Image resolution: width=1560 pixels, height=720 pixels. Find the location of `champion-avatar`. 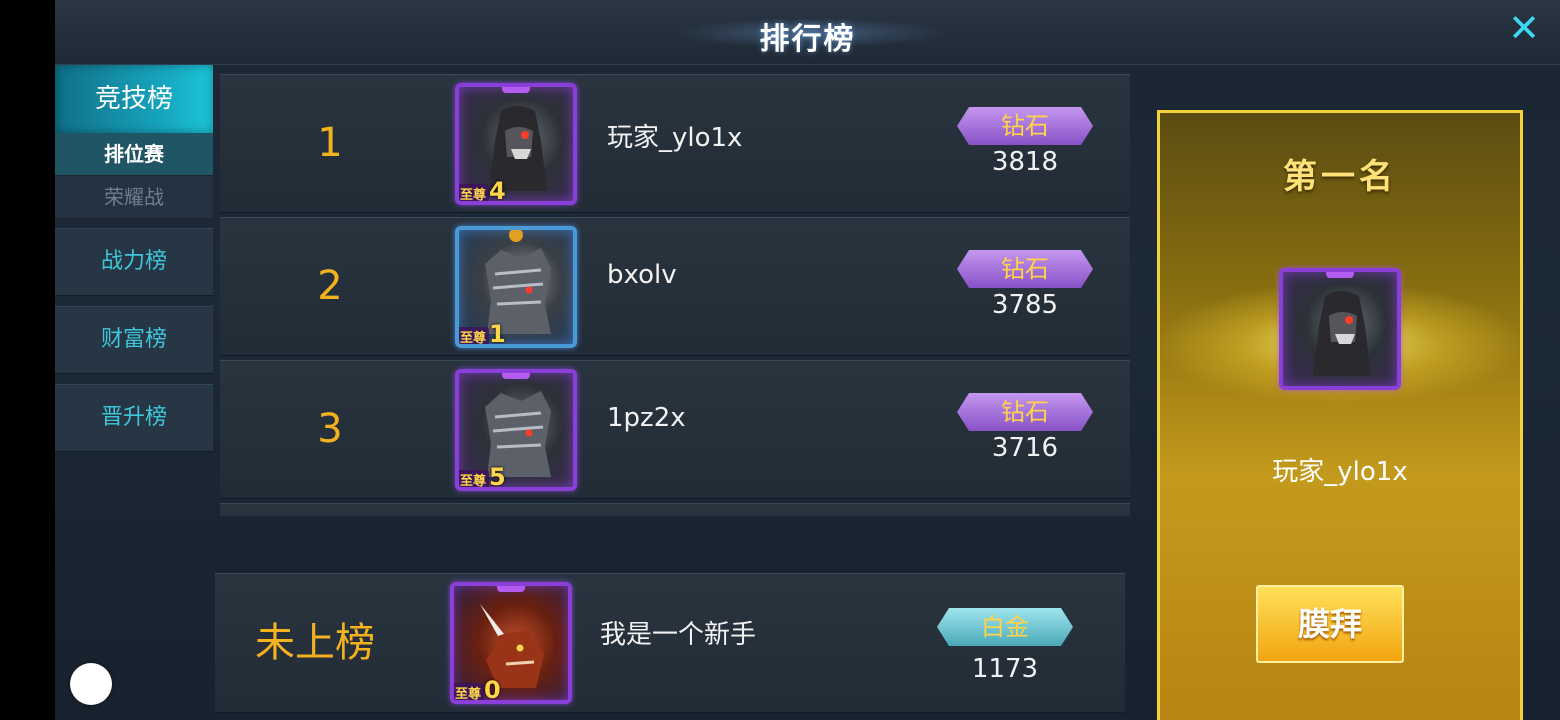

champion-avatar is located at coordinates (1340, 329).